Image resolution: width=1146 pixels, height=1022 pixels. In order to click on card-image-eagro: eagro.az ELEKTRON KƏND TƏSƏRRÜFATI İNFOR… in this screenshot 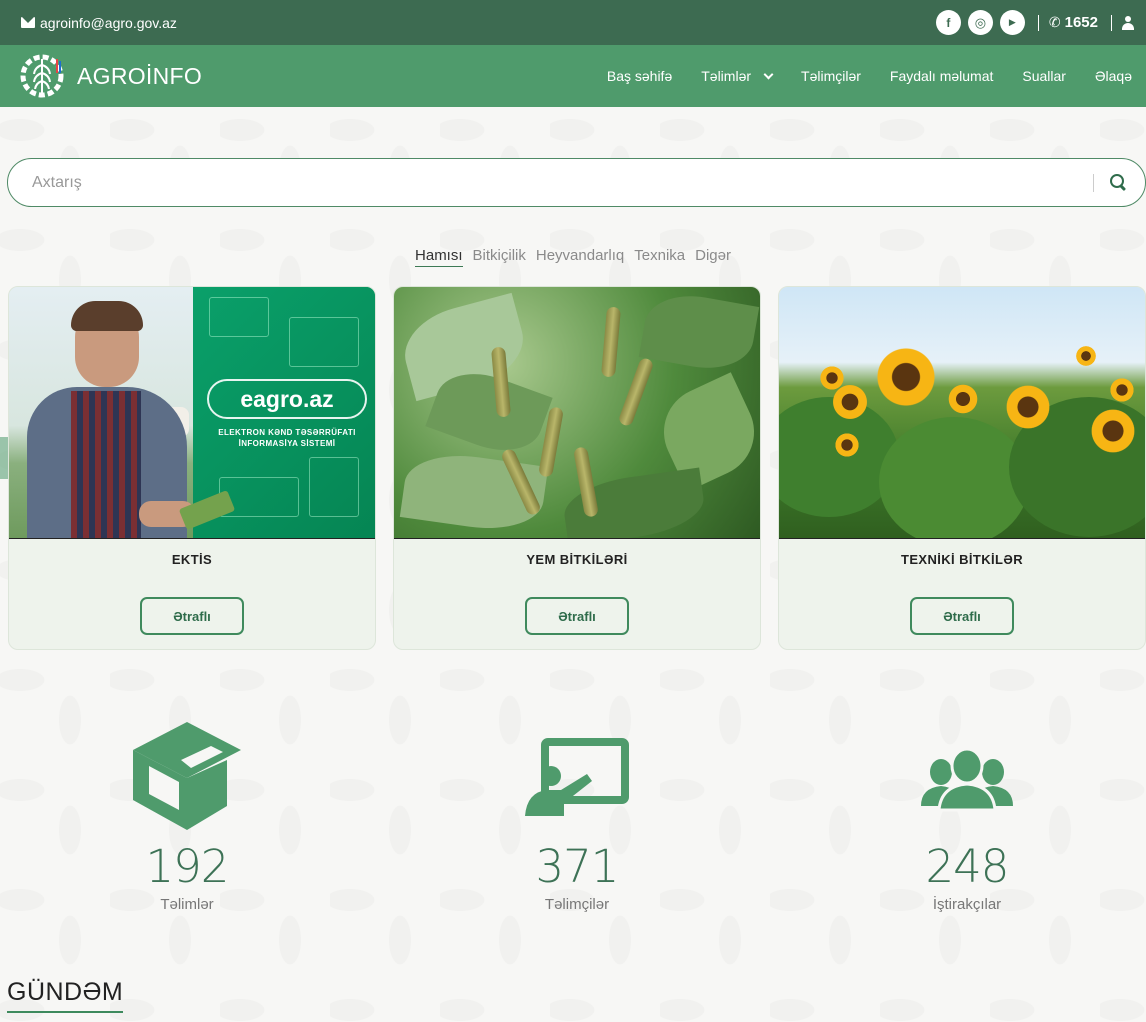, I will do `click(192, 413)`.